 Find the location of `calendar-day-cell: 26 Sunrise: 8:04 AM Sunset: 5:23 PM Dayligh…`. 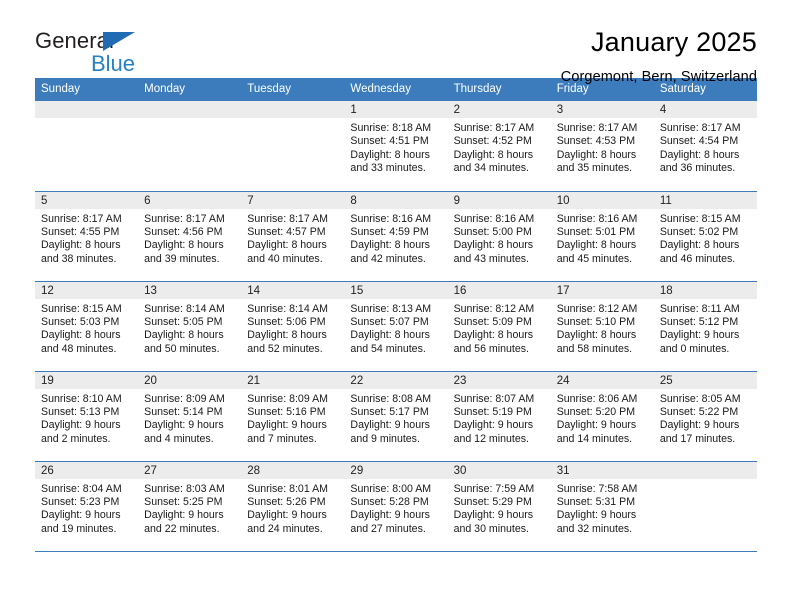

calendar-day-cell: 26 Sunrise: 8:04 AM Sunset: 5:23 PM Dayligh… is located at coordinates (87, 506).